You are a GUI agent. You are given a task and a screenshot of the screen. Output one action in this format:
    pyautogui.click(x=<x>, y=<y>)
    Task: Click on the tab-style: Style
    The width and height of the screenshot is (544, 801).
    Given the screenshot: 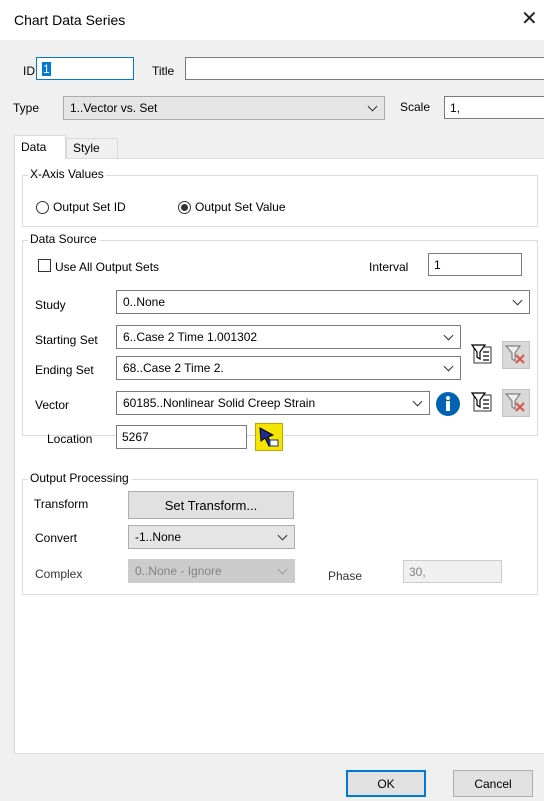 What is the action you would take?
    pyautogui.click(x=92, y=148)
    